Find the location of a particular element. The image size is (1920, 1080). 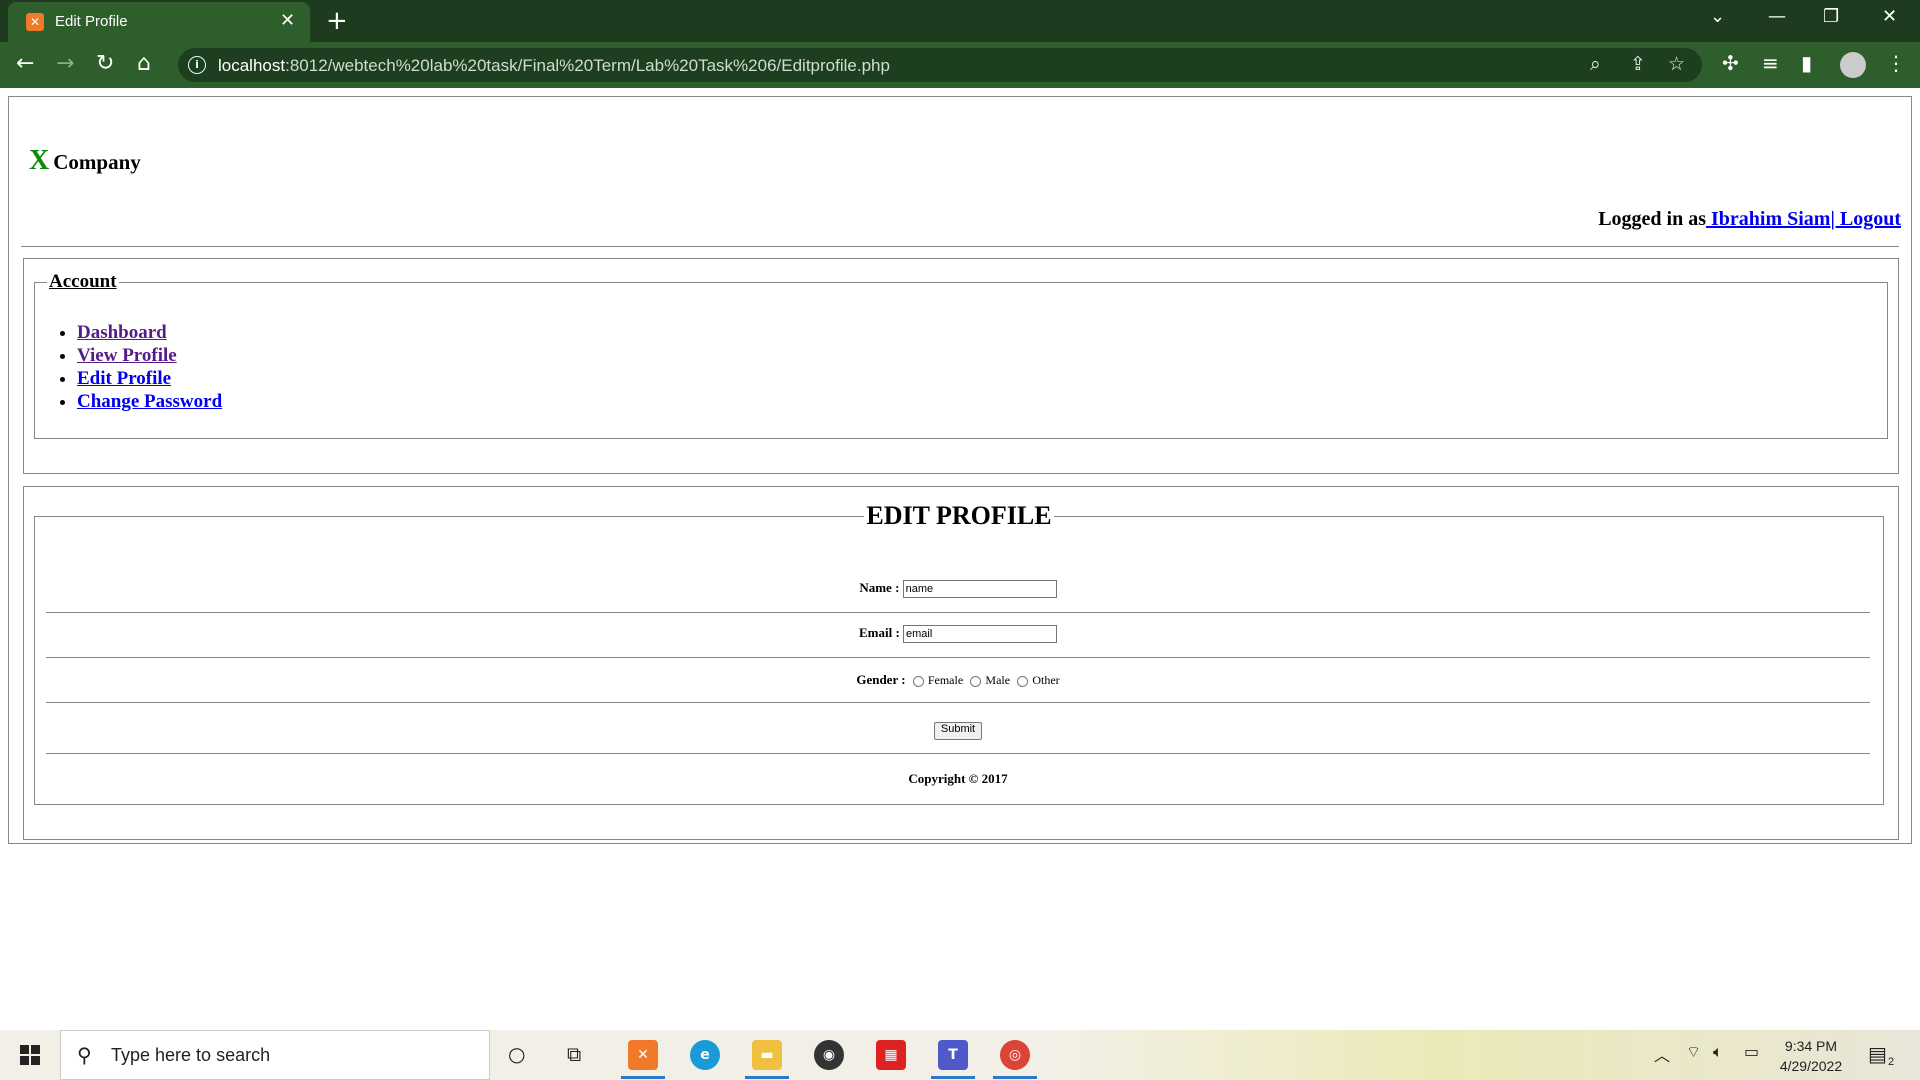

xampp-app-icon: ✕ is located at coordinates (643, 1055).